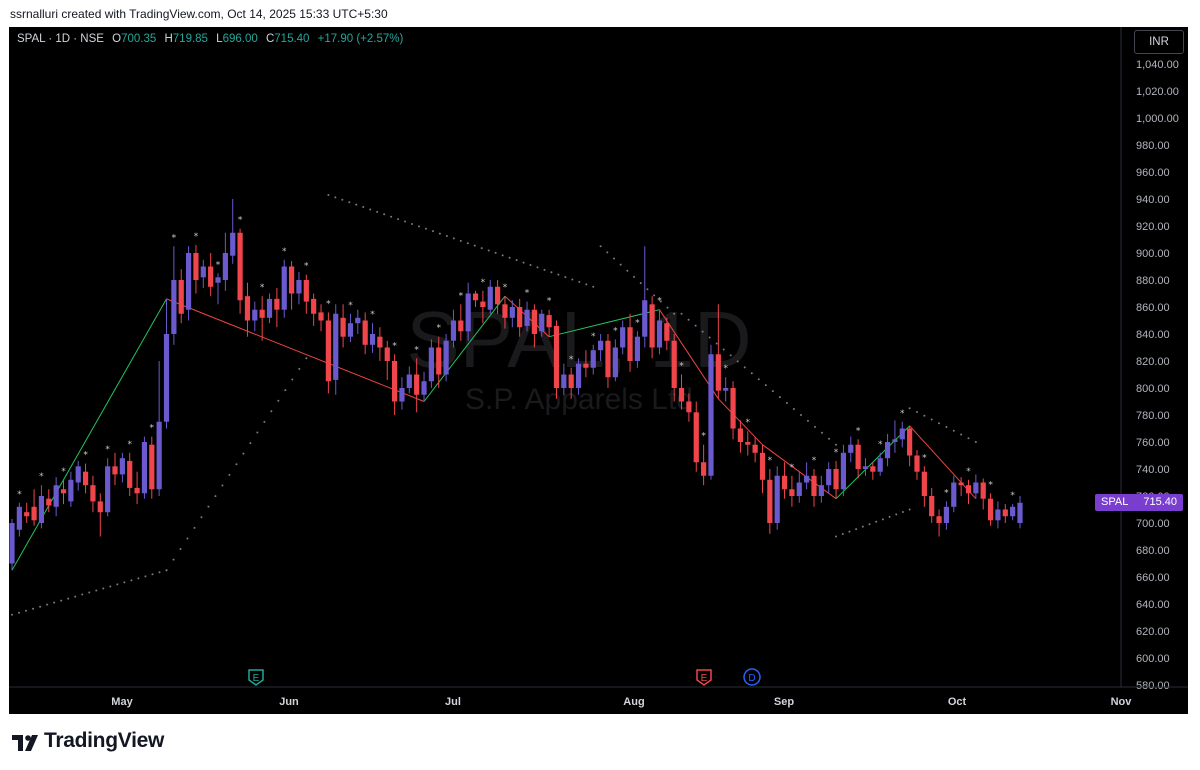  I want to click on y-tick-label: 740.00, so click(1153, 470).